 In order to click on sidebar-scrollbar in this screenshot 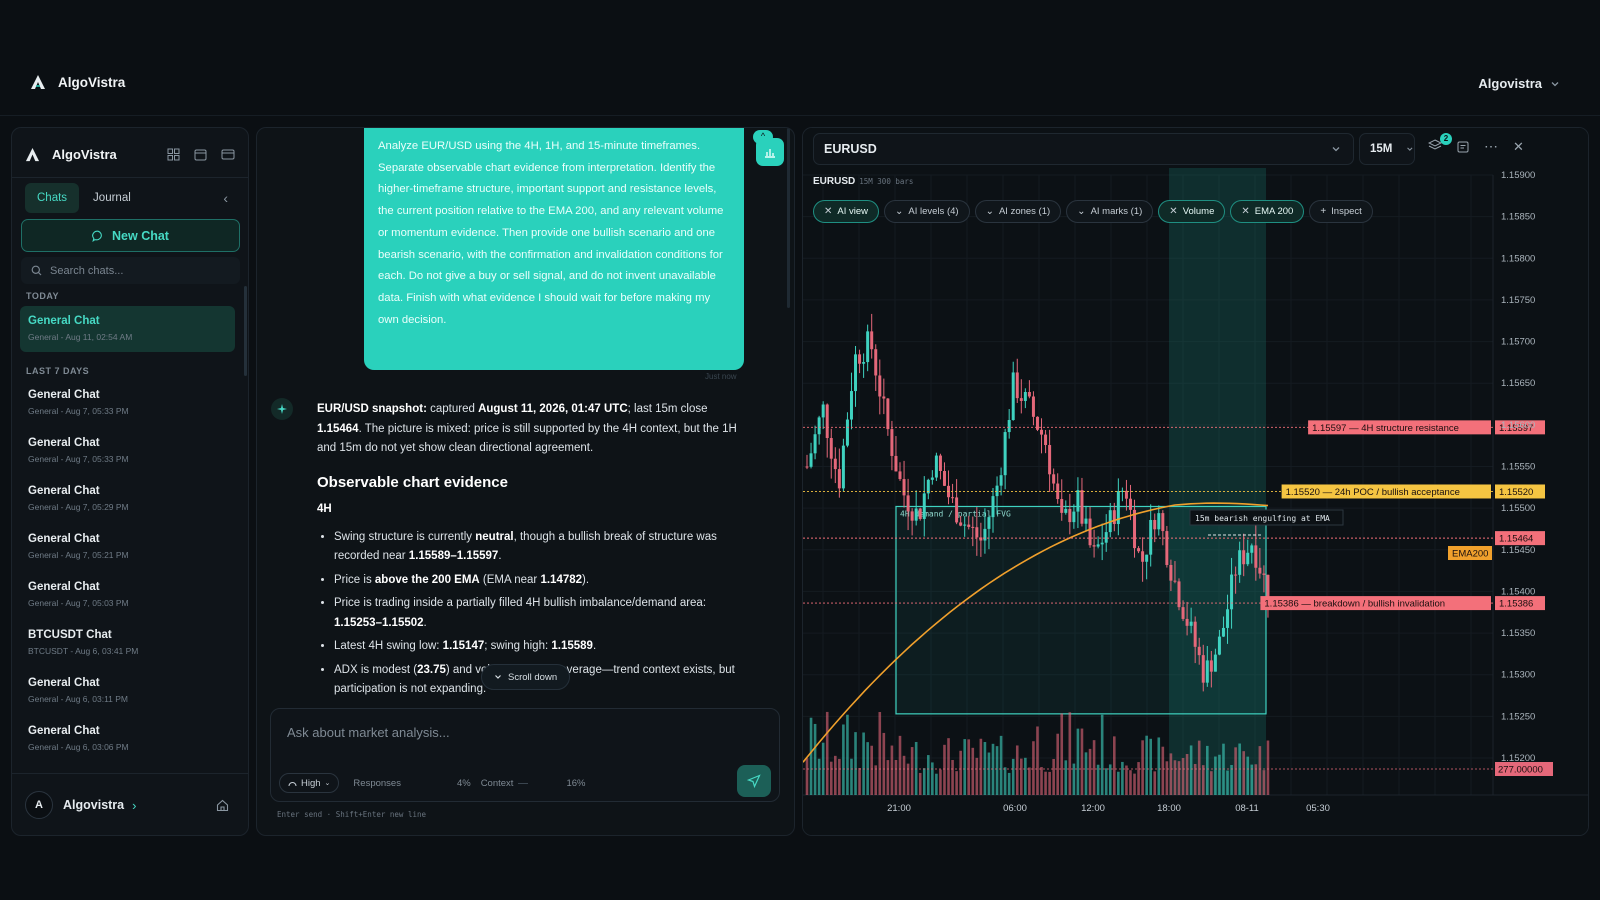, I will do `click(245, 331)`.